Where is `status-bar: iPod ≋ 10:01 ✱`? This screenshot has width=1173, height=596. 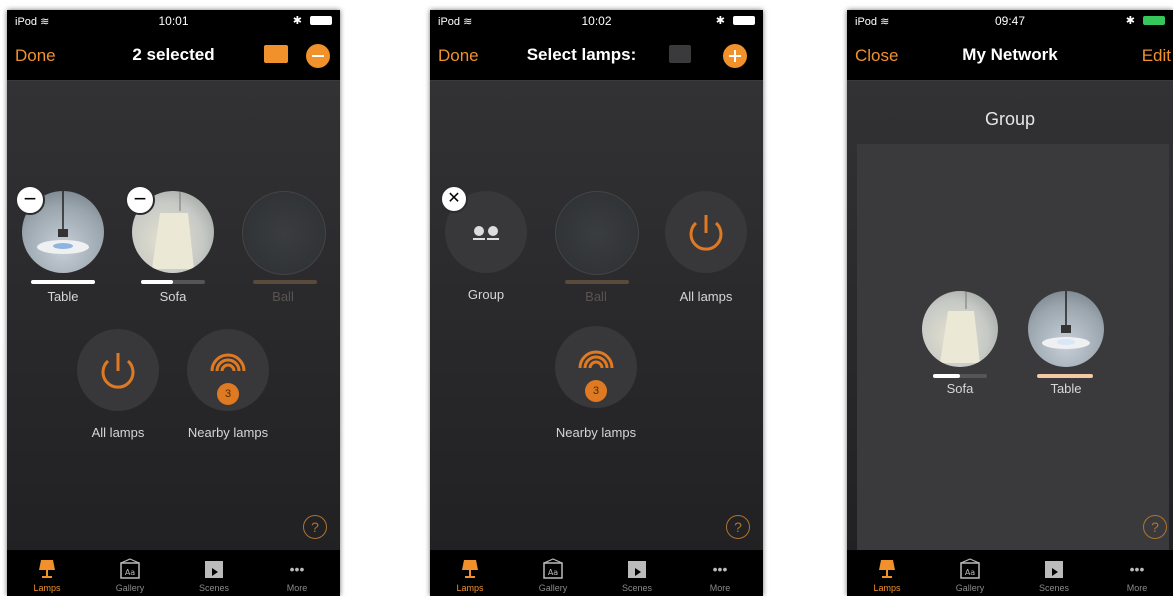
status-bar: iPod ≋ 10:01 ✱ is located at coordinates (173, 21).